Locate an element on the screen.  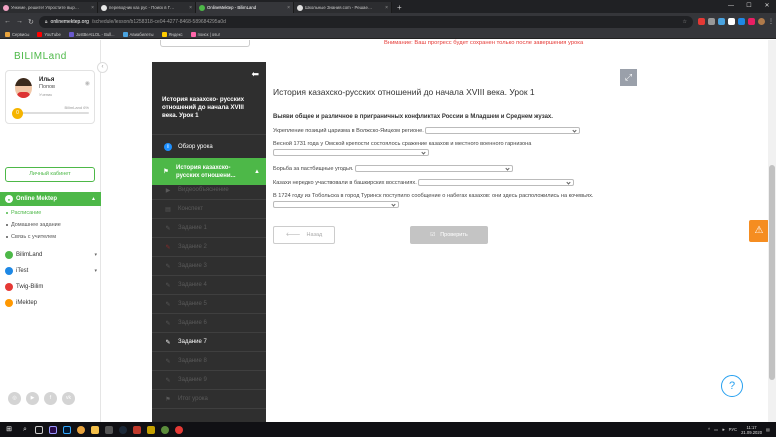
lesson-overview-link: i Обзор урока is located at coordinates (209, 147).